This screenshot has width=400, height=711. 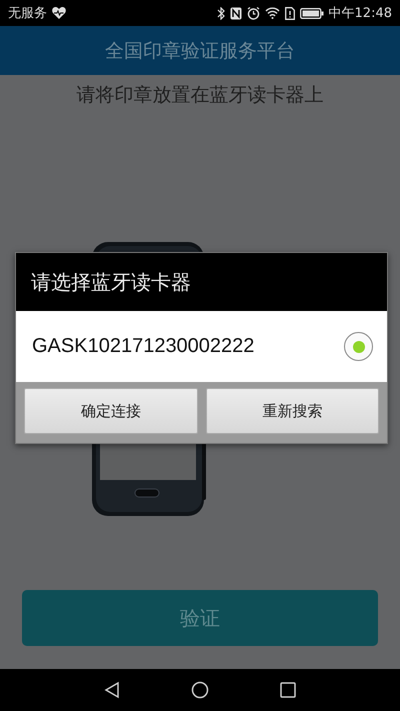 I want to click on home-icon, so click(x=200, y=690).